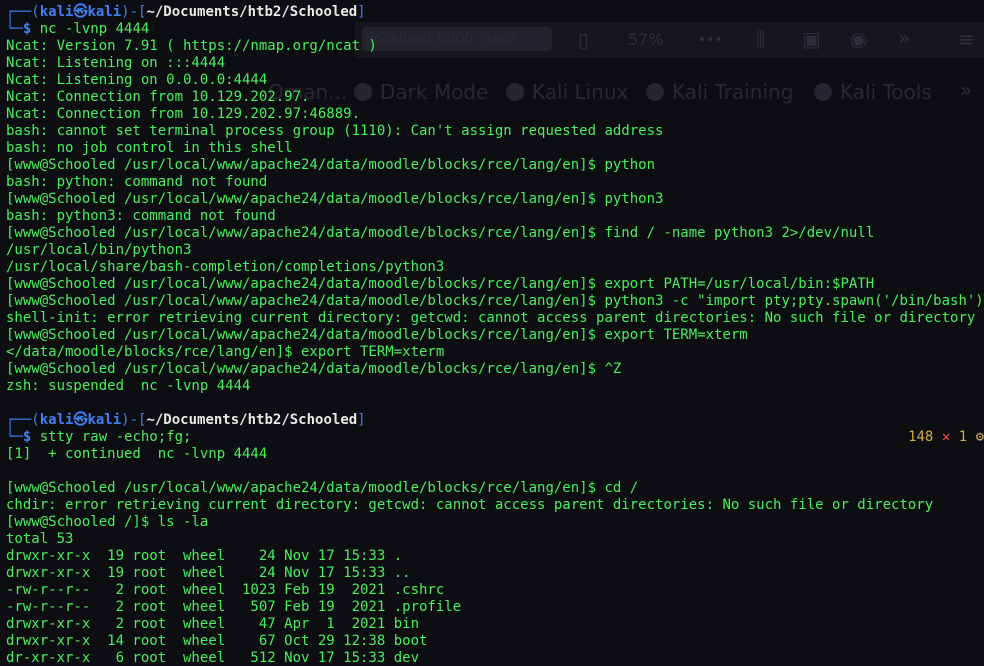 The image size is (984, 666). I want to click on command-line-2: └─$ stty raw -echo;fg; 148 ✕ 1 ⚙, so click(495, 437).